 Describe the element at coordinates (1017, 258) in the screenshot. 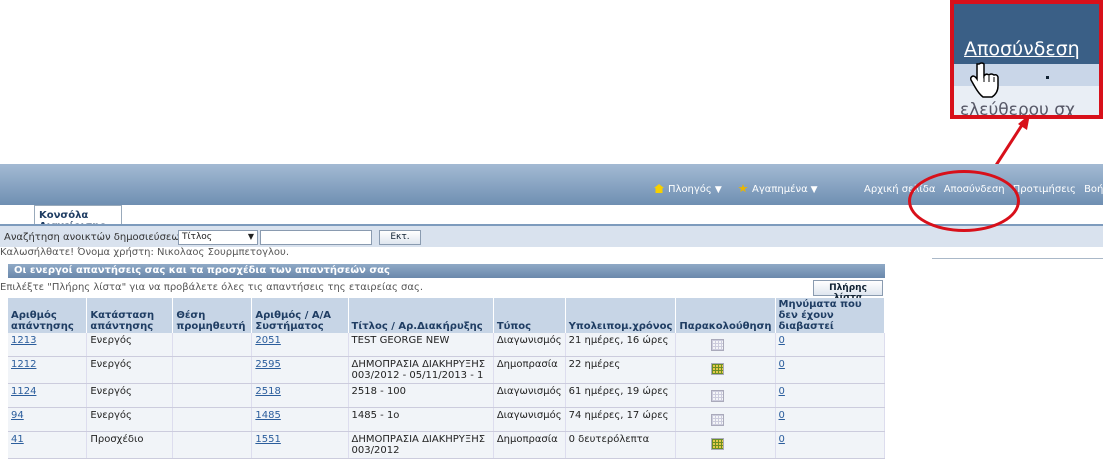

I see `divider` at that location.